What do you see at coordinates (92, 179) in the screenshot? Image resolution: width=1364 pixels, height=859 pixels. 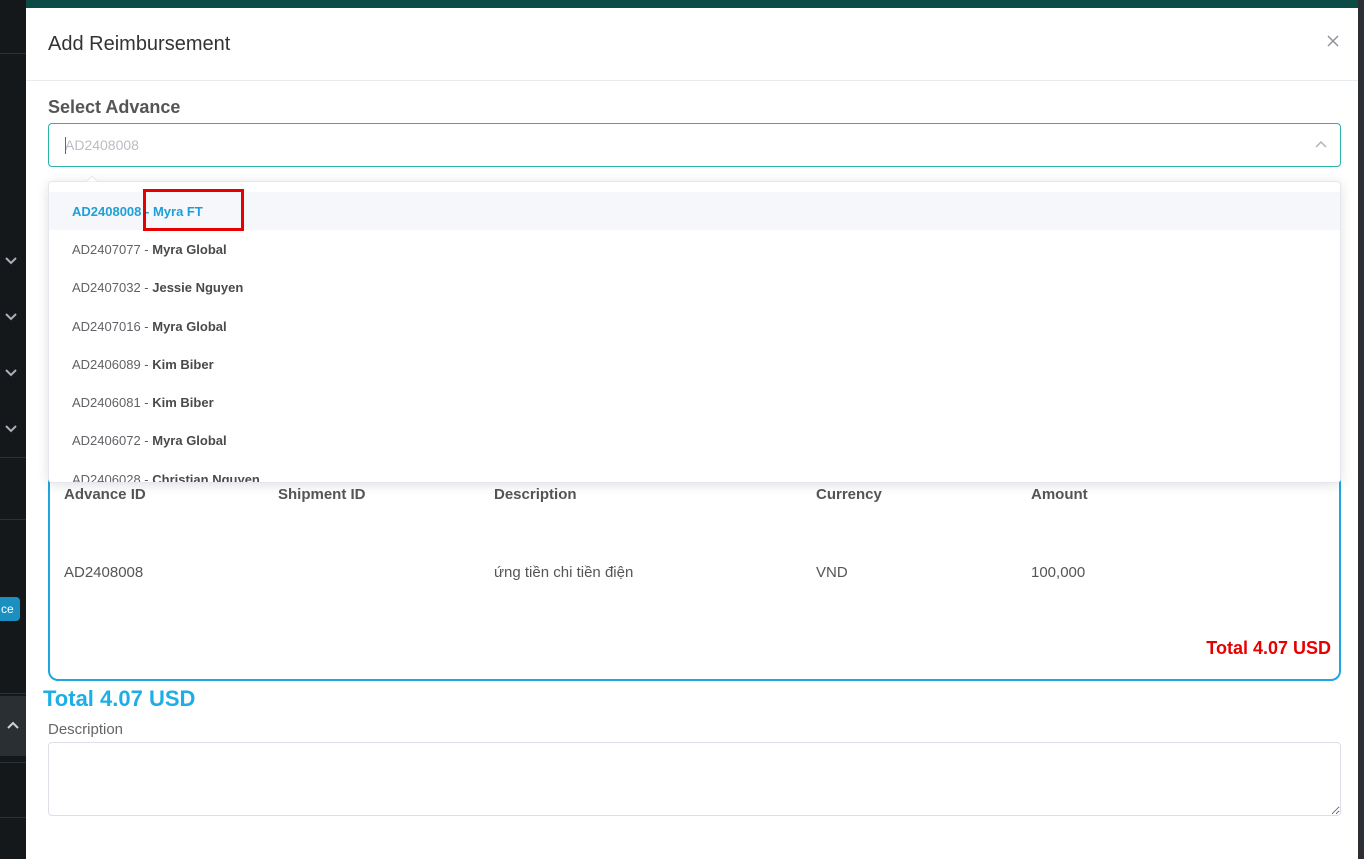 I see `dropdown-pointer` at bounding box center [92, 179].